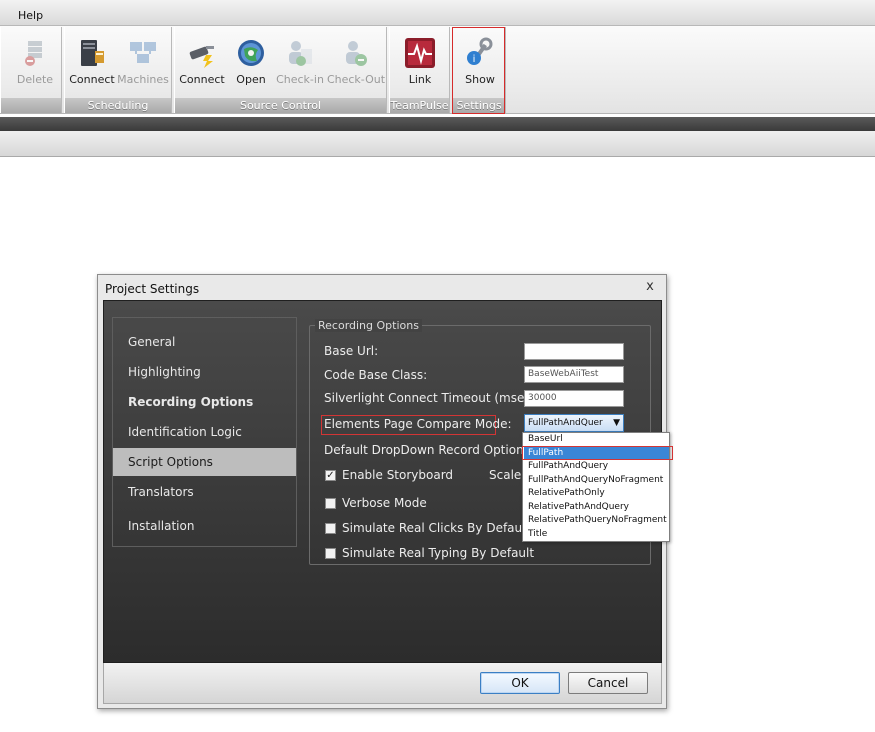 Image resolution: width=875 pixels, height=732 pixels. I want to click on open-button: Open, so click(251, 62).